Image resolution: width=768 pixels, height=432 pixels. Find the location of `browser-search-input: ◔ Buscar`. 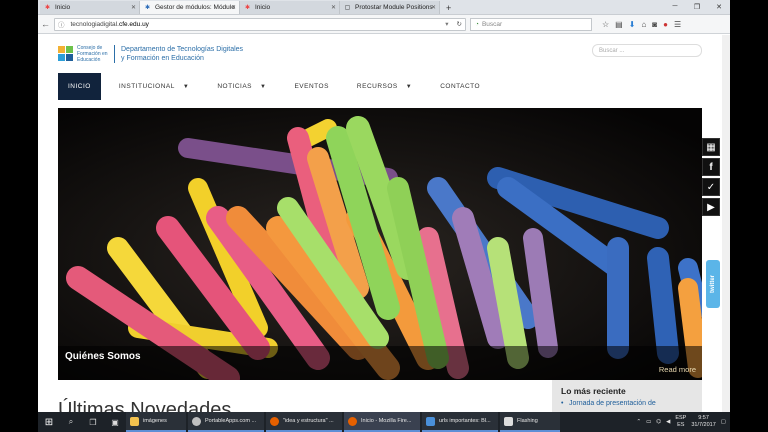

browser-search-input: ◔ Buscar is located at coordinates (531, 24).